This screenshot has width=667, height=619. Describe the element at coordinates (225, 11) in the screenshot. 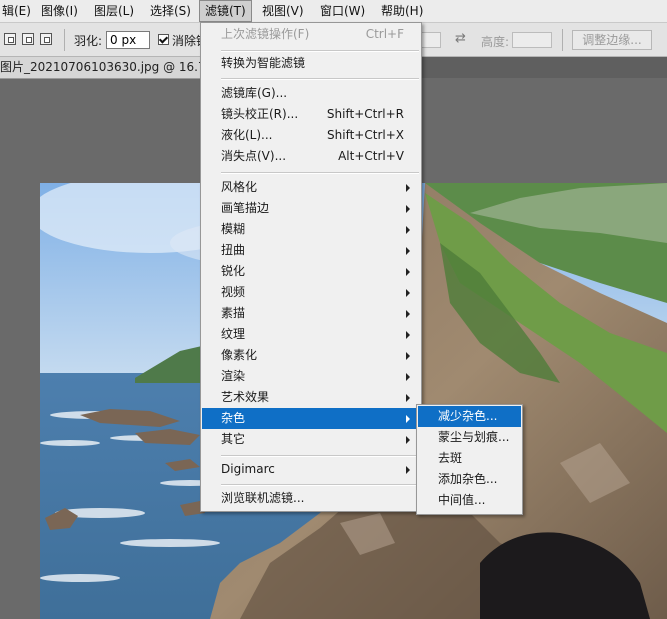

I see `menu-filter: 滤镜(T)` at that location.